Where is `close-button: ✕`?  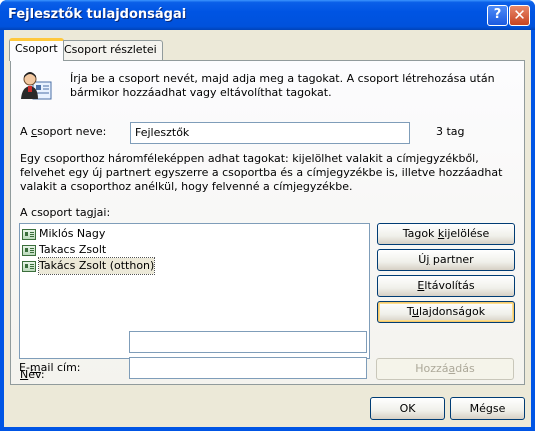 close-button: ✕ is located at coordinates (519, 15).